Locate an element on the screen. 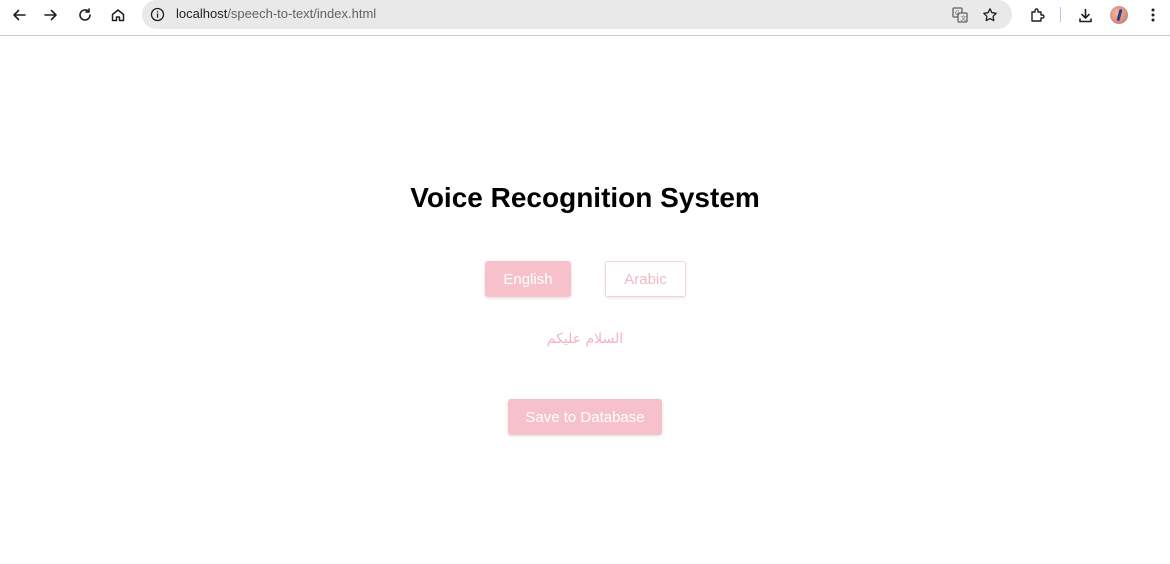  url-host: localhost is located at coordinates (202, 13).